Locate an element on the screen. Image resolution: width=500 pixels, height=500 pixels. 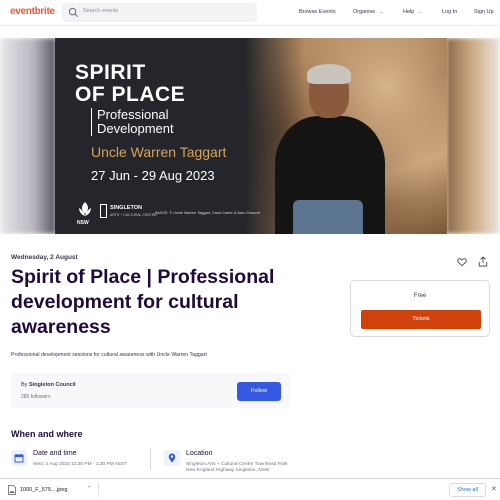
eventbrite-logo: eventbrite is located at coordinates (32, 11).